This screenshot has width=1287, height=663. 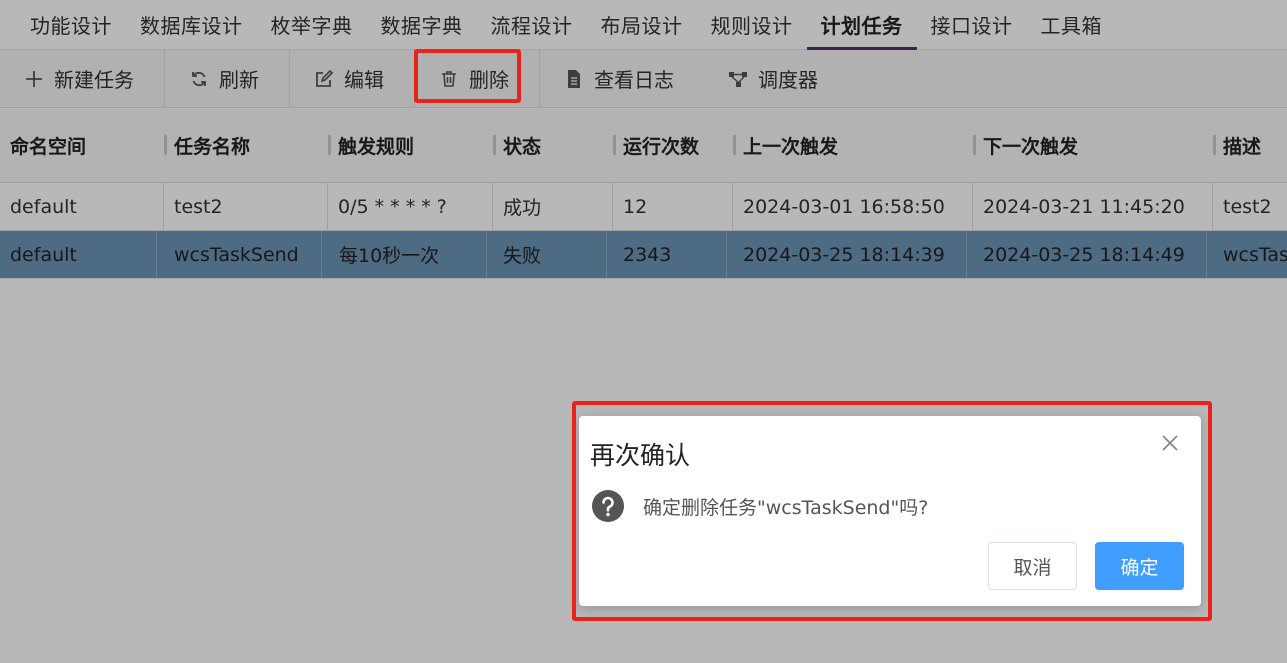 What do you see at coordinates (786, 508) in the screenshot?
I see `dialog-message: 确定删除任务"wcsTaskSend"吗?` at bounding box center [786, 508].